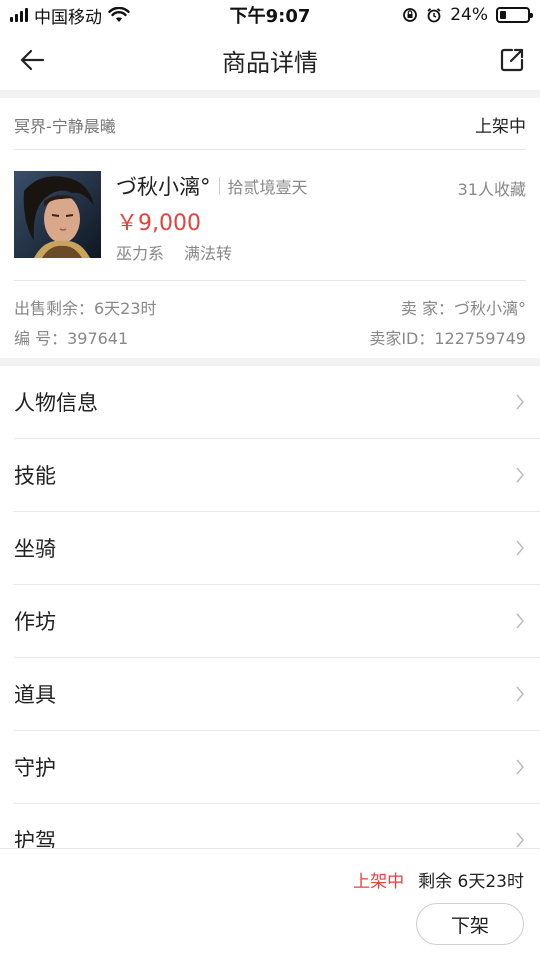 The width and height of the screenshot is (540, 960). I want to click on menu-item-label: 作坊, so click(35, 622).